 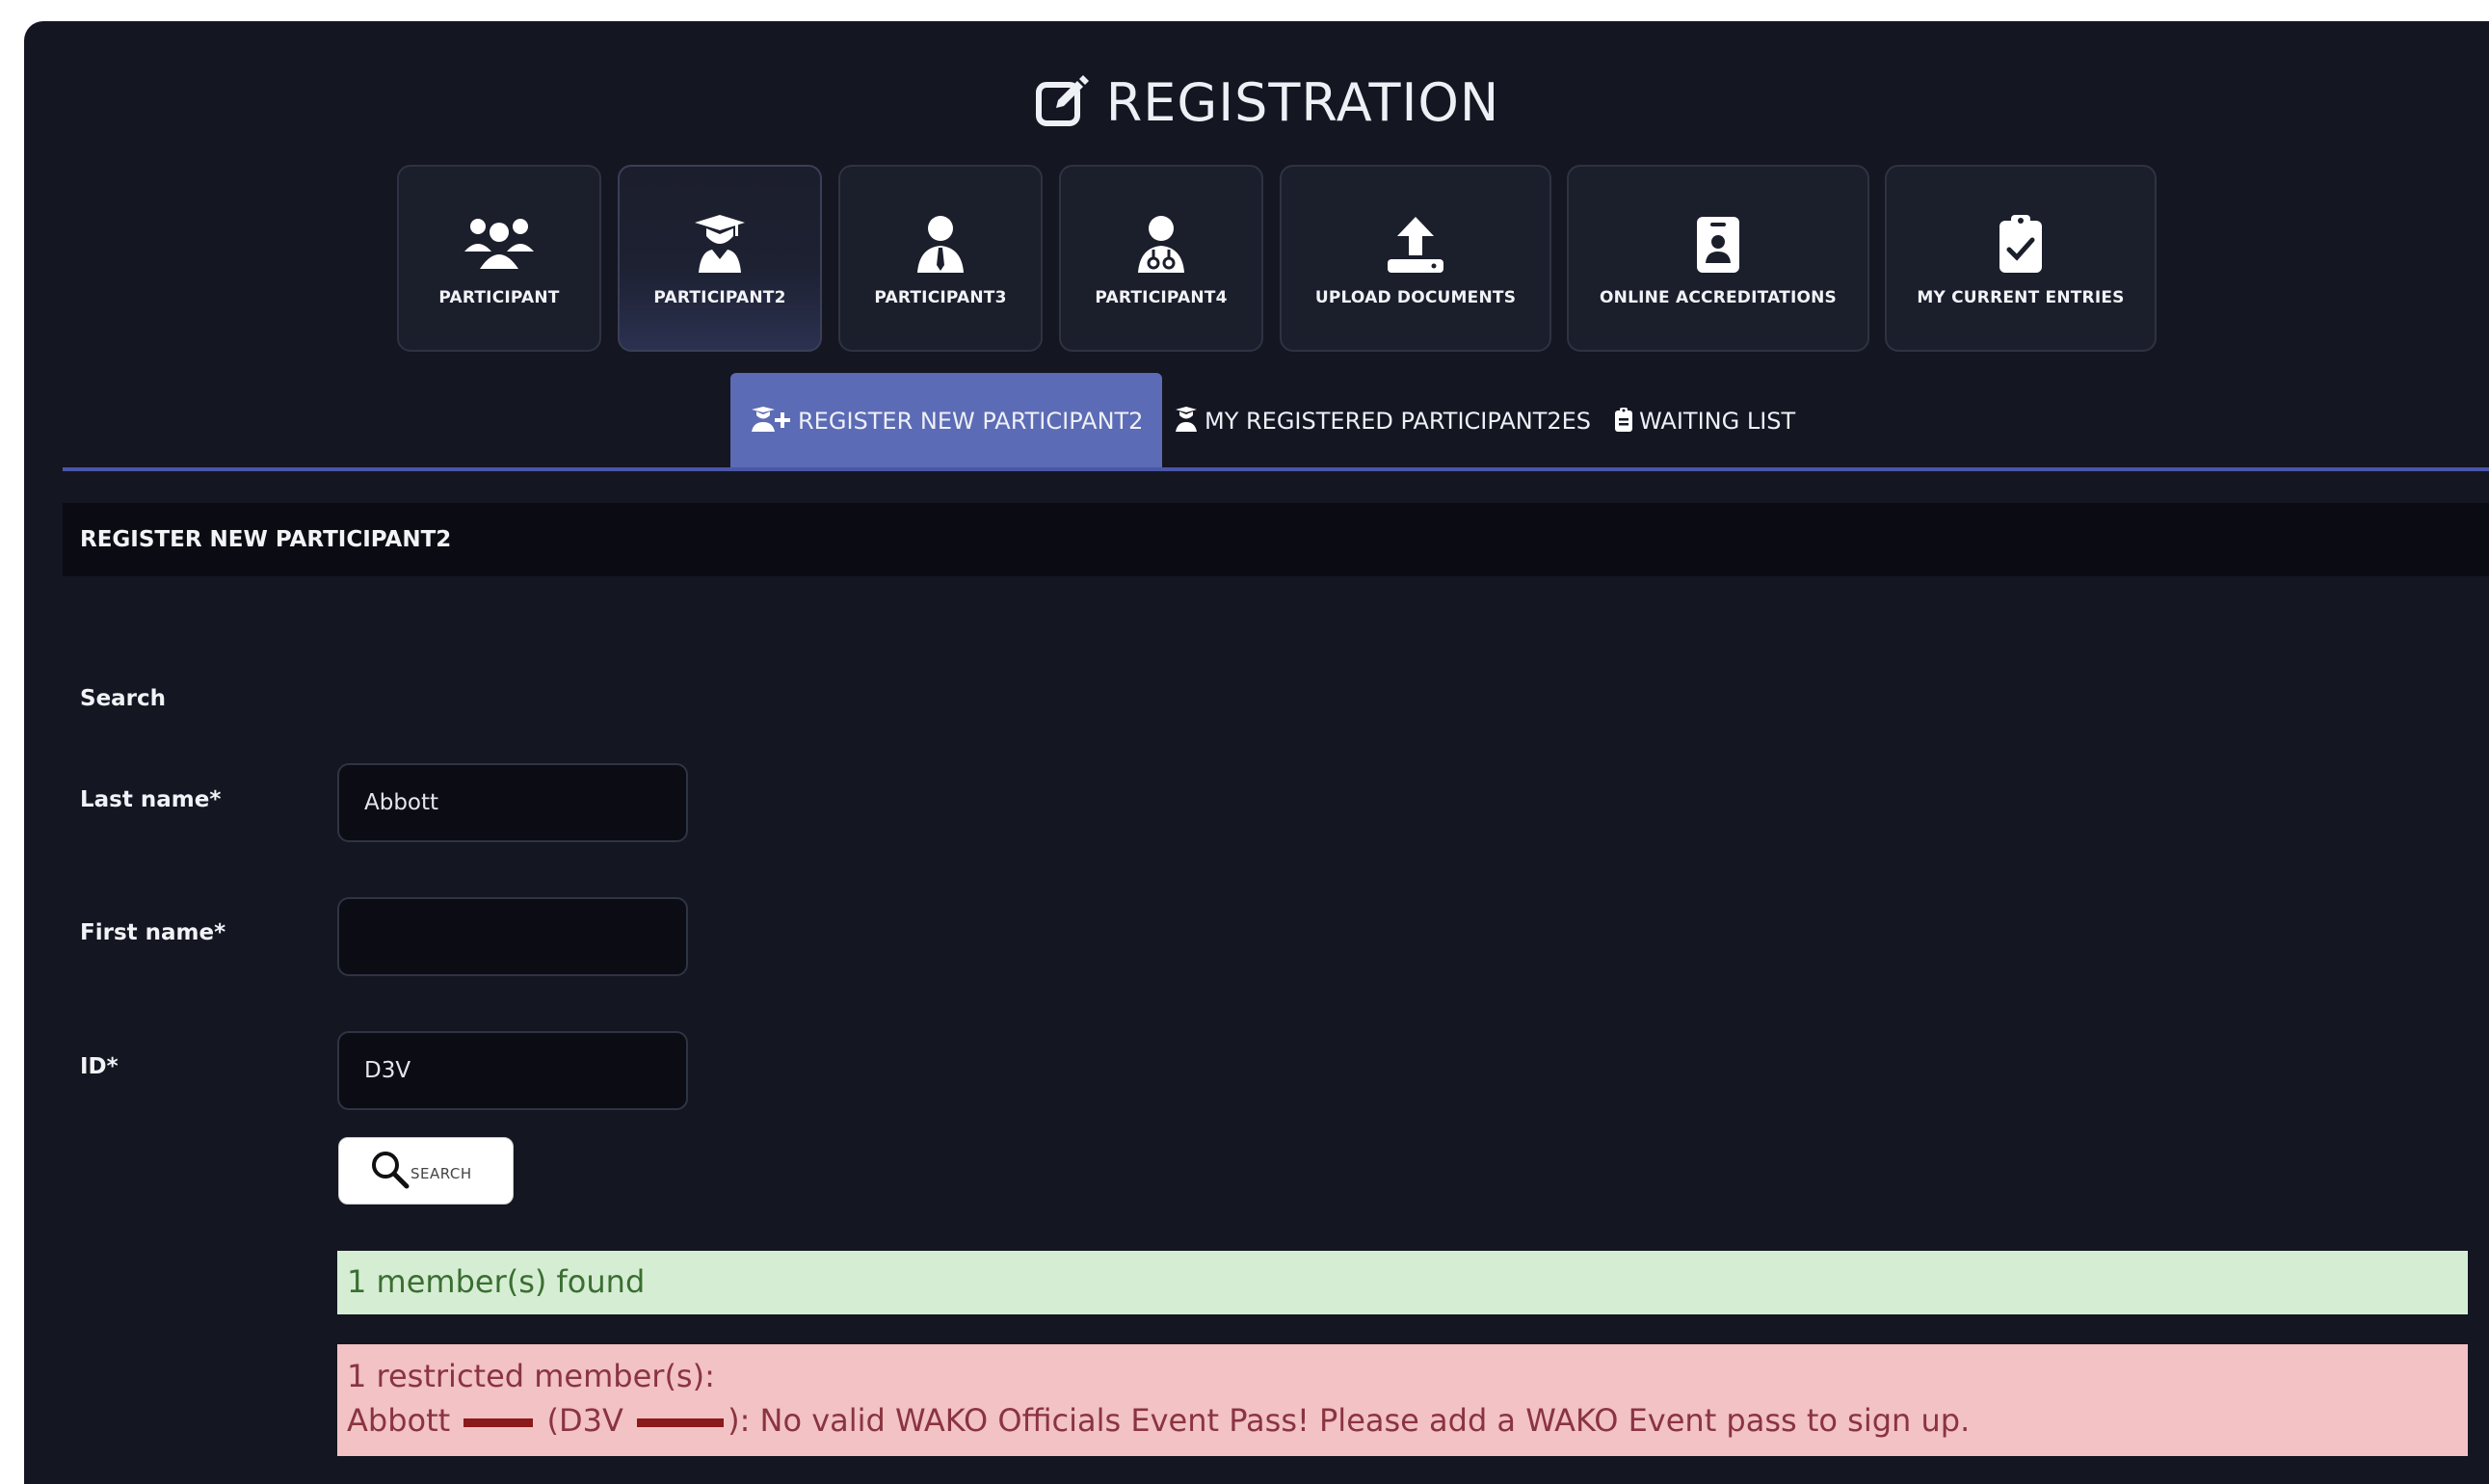 I want to click on category-participant2: PARTICIPANT2, so click(x=720, y=258).